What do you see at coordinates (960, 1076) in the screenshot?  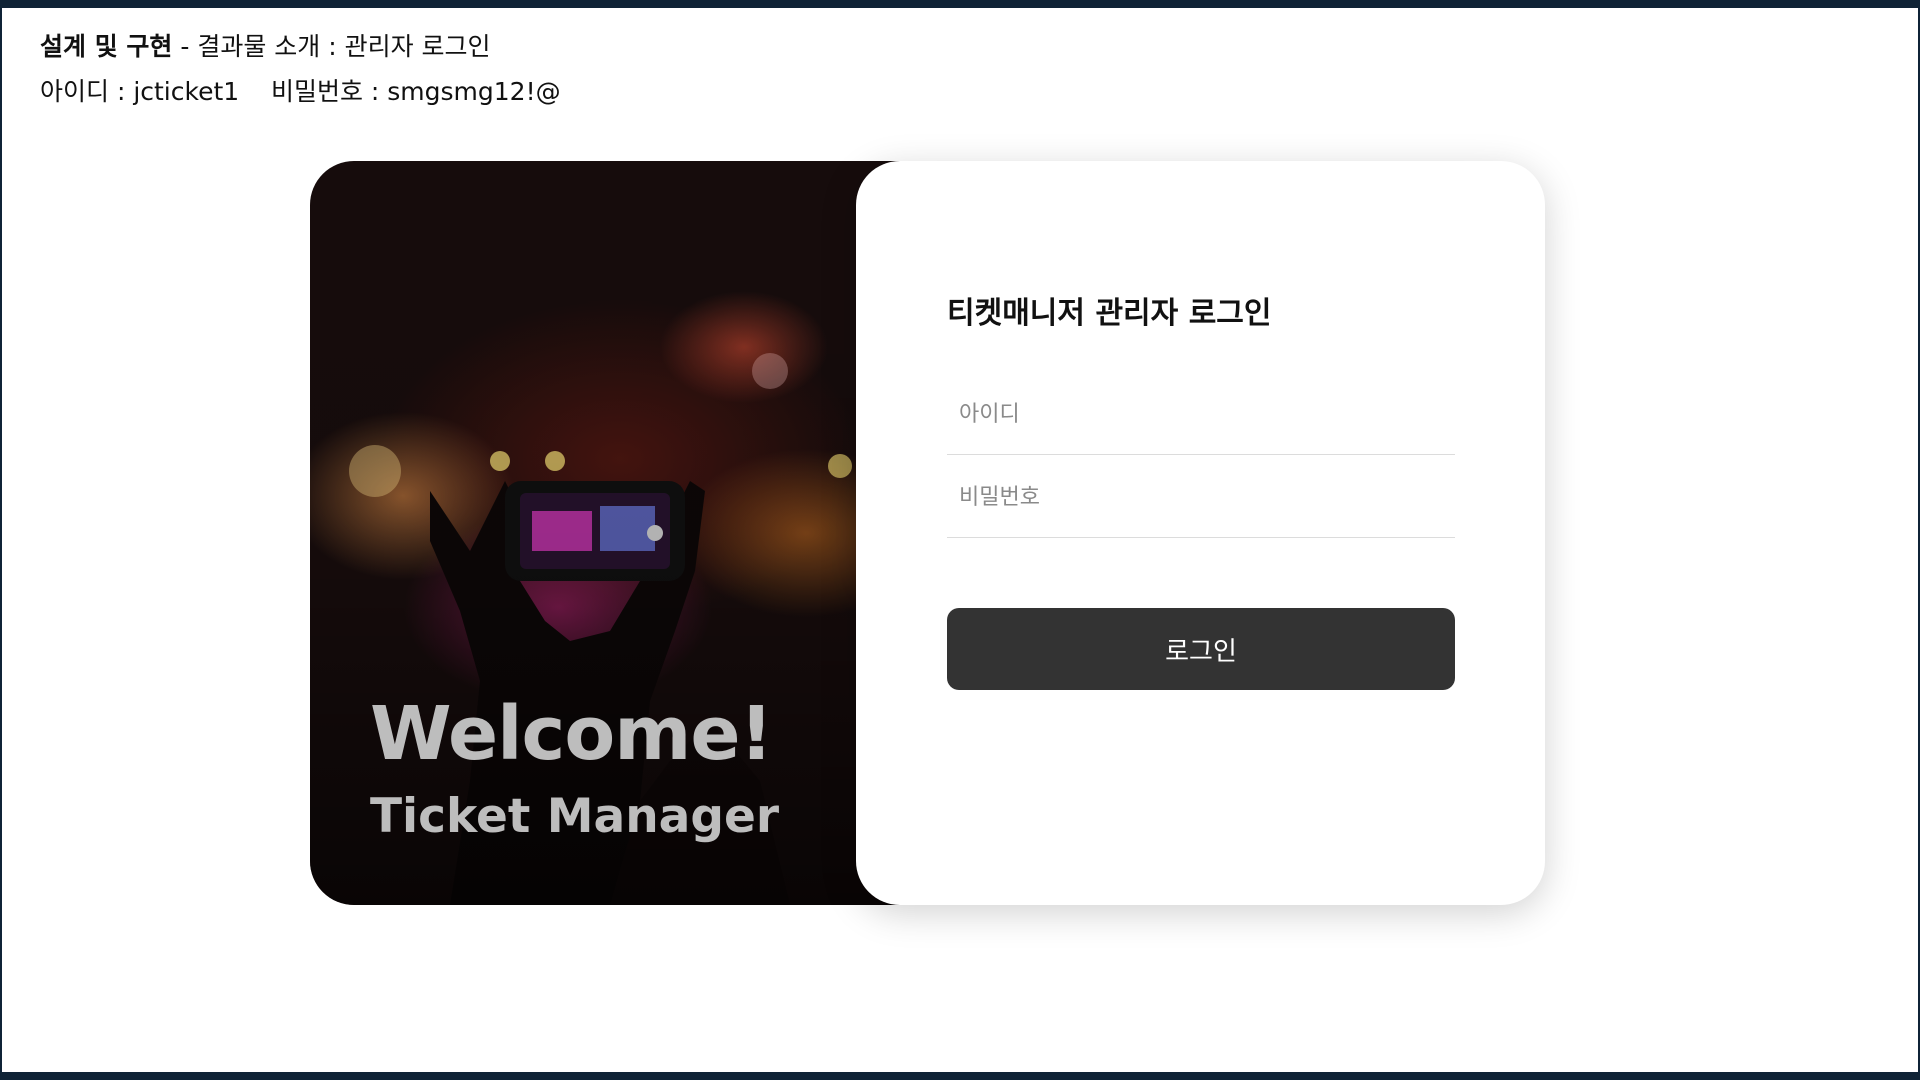 I see `window-frame-bottom` at bounding box center [960, 1076].